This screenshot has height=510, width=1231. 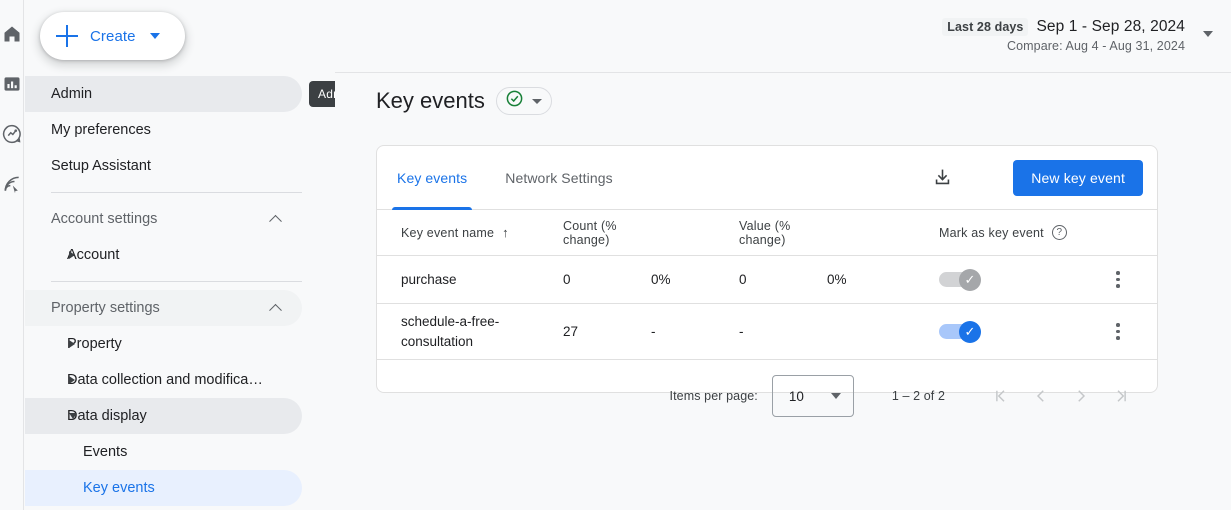 What do you see at coordinates (94, 344) in the screenshot?
I see `sidebar-item-label: Property` at bounding box center [94, 344].